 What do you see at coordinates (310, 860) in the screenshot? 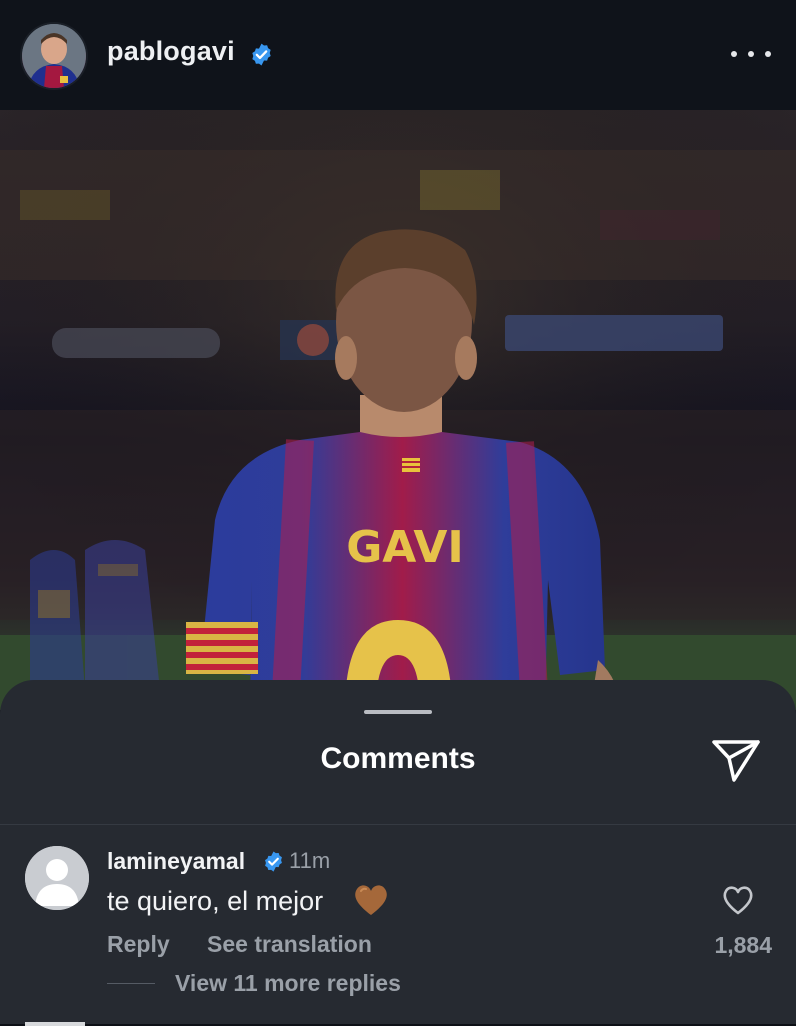
I see `comment-timestamp: 11m` at bounding box center [310, 860].